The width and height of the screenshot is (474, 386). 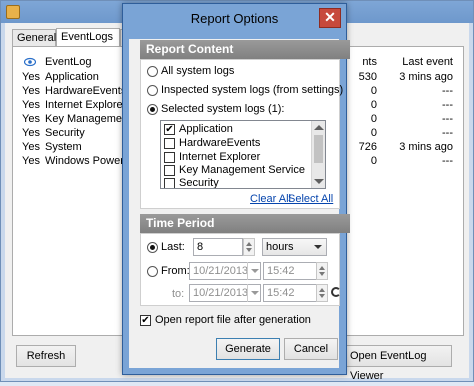 What do you see at coordinates (236, 182) in the screenshot?
I see `list-item: Security` at bounding box center [236, 182].